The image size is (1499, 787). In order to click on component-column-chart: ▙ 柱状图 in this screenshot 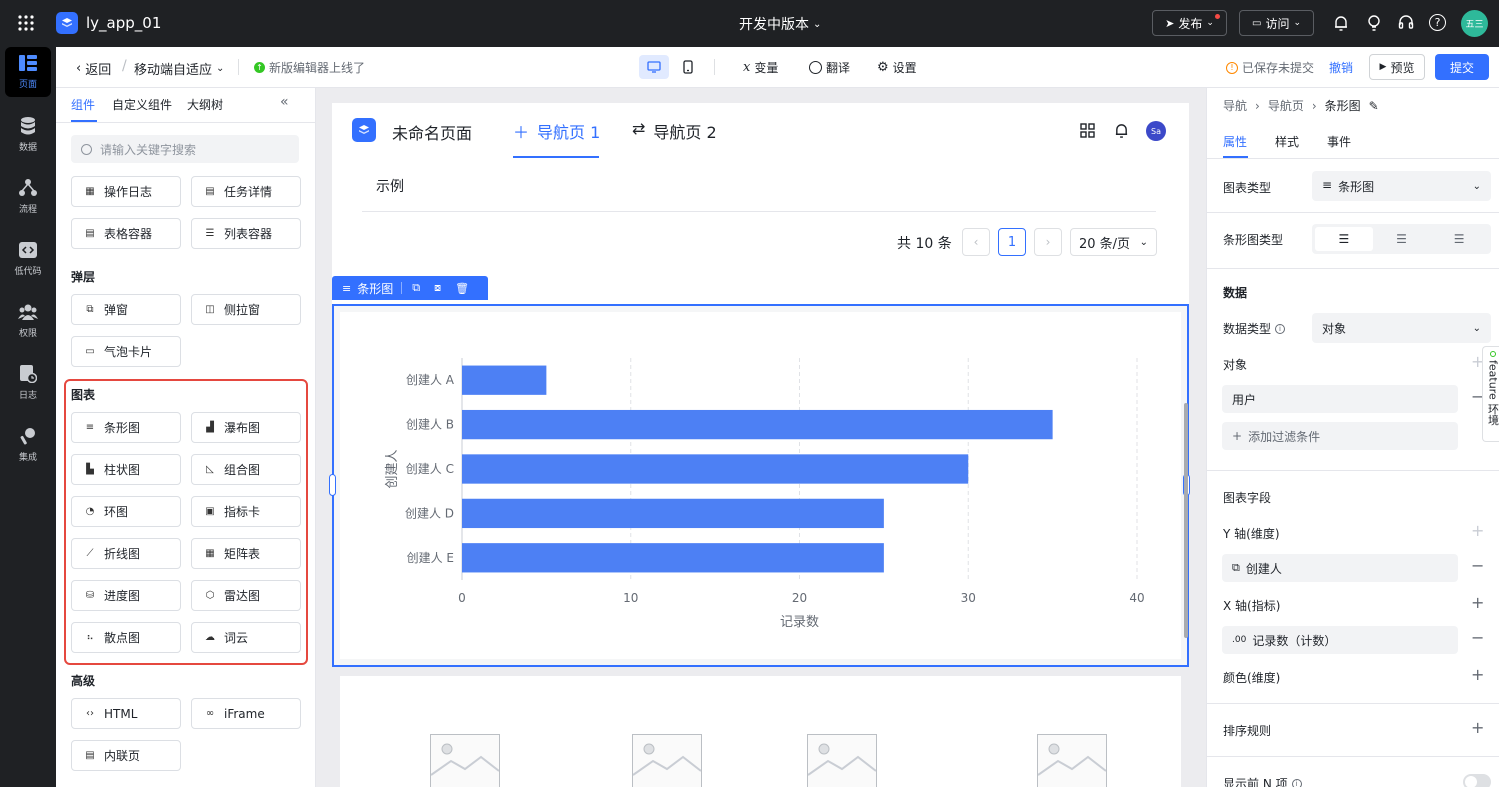, I will do `click(126, 469)`.